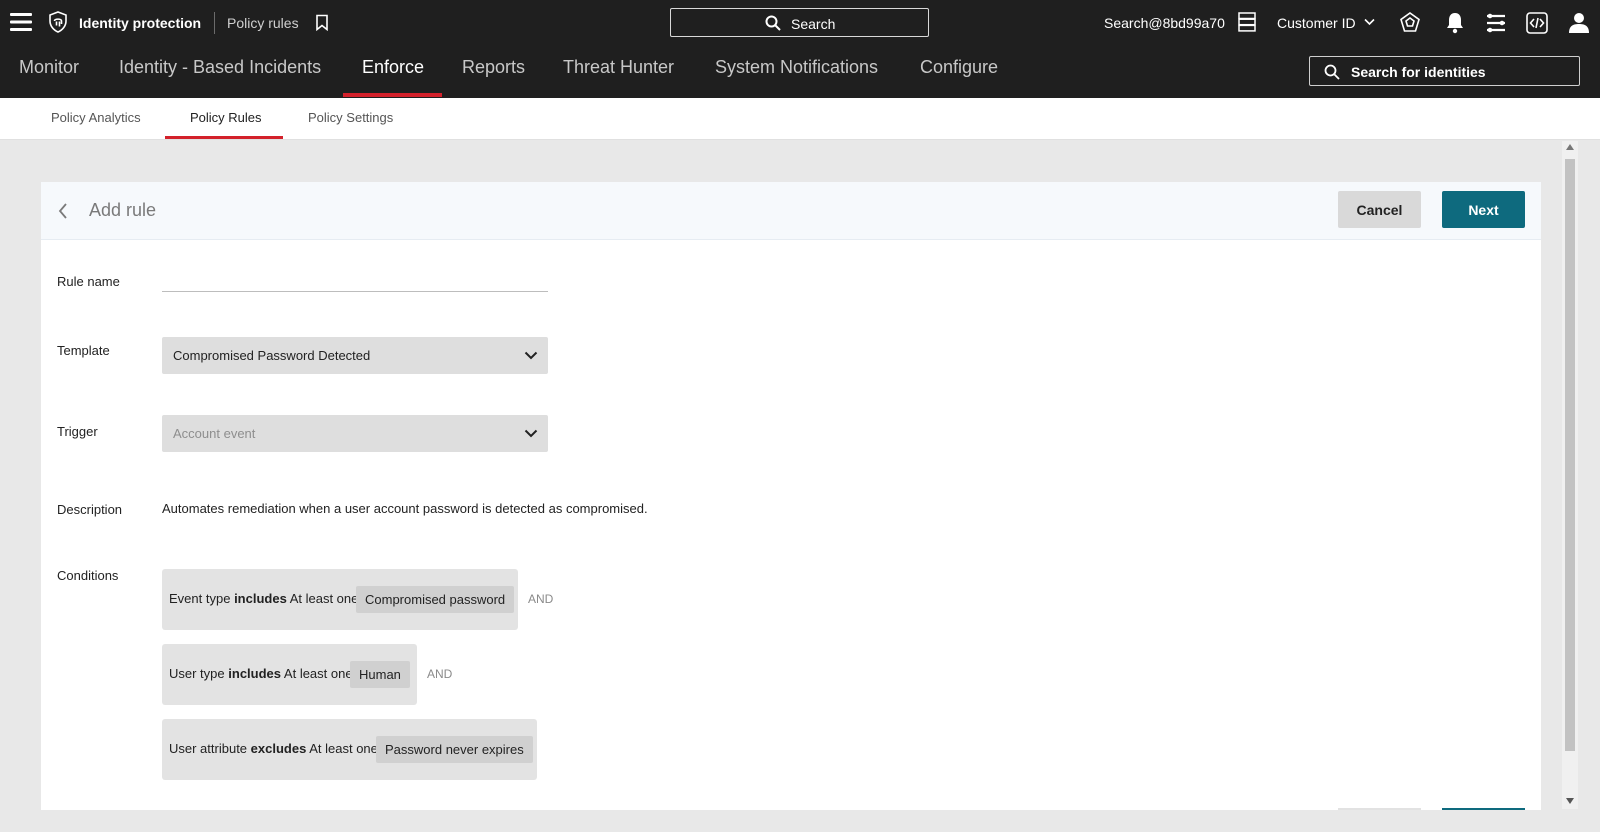  Describe the element at coordinates (96, 117) in the screenshot. I see `tab-policy-analytics: Policy Analytics` at that location.